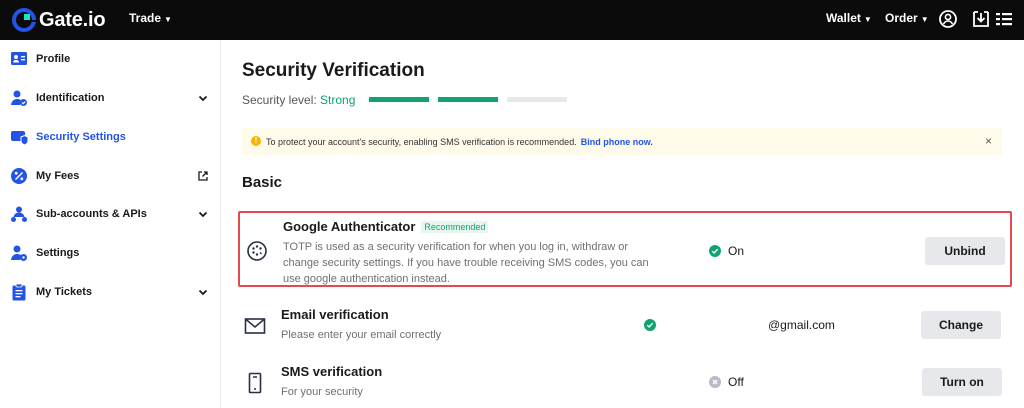 Image resolution: width=1024 pixels, height=408 pixels. What do you see at coordinates (19, 214) in the screenshot?
I see `sub-accounts-icon` at bounding box center [19, 214].